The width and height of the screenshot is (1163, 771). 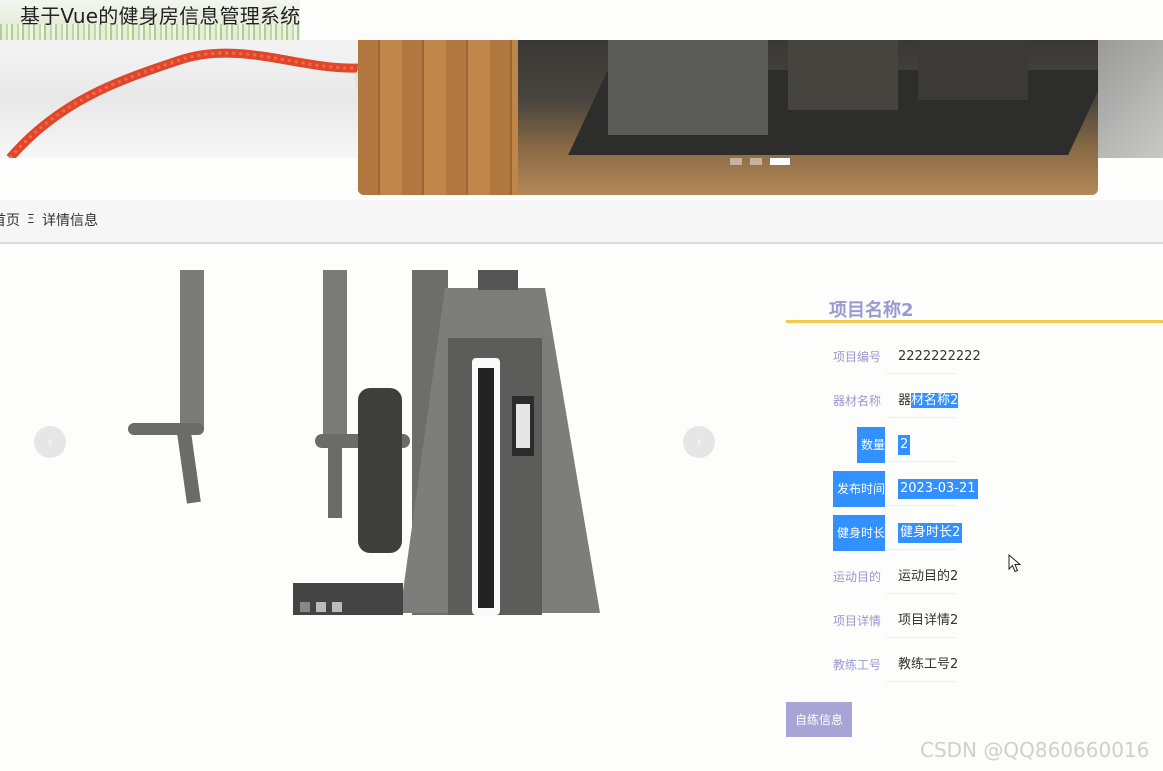 I want to click on detail-value: 2, so click(x=904, y=445).